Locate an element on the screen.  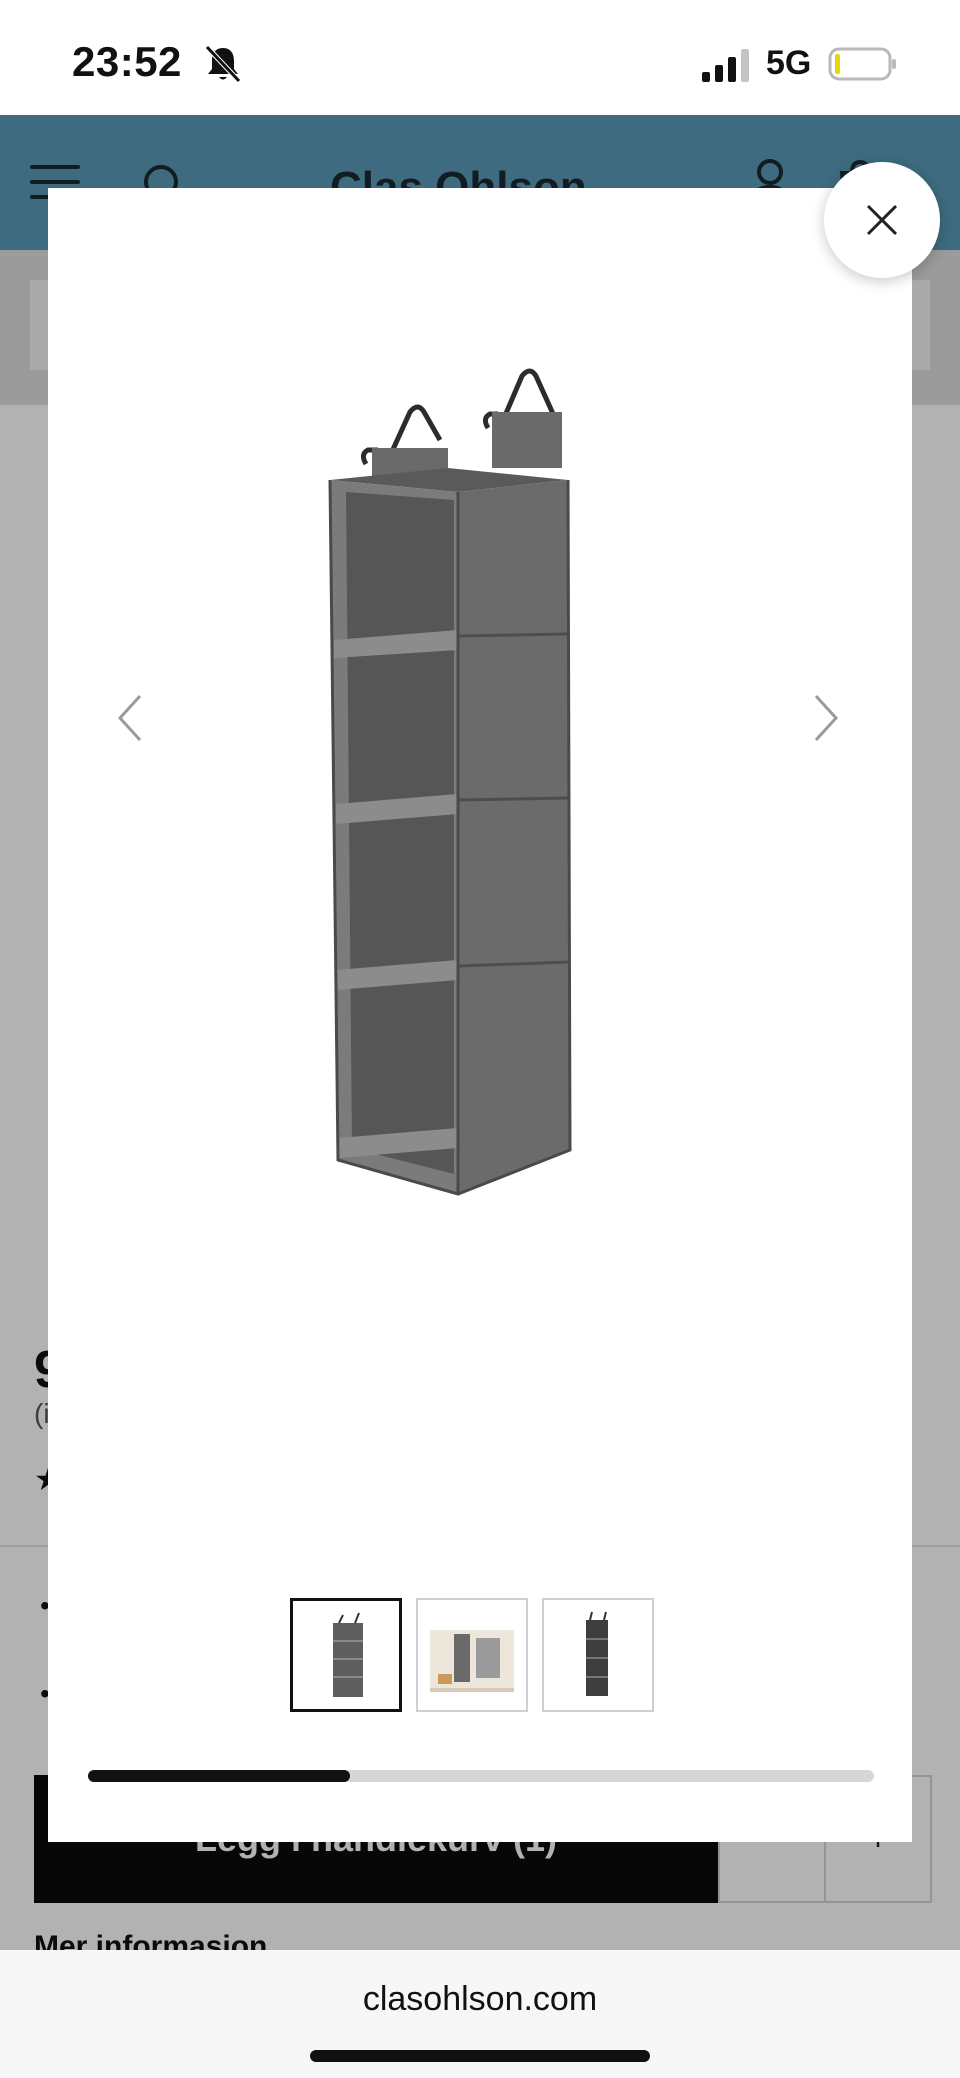
gallery-progress-bar is located at coordinates (481, 1776).